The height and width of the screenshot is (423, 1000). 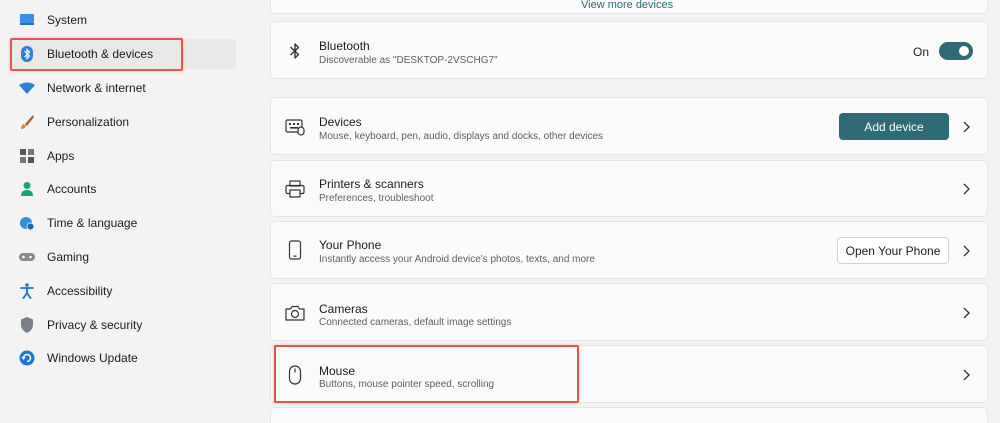 I want to click on sidebar-item-label: Personalization, so click(x=88, y=122).